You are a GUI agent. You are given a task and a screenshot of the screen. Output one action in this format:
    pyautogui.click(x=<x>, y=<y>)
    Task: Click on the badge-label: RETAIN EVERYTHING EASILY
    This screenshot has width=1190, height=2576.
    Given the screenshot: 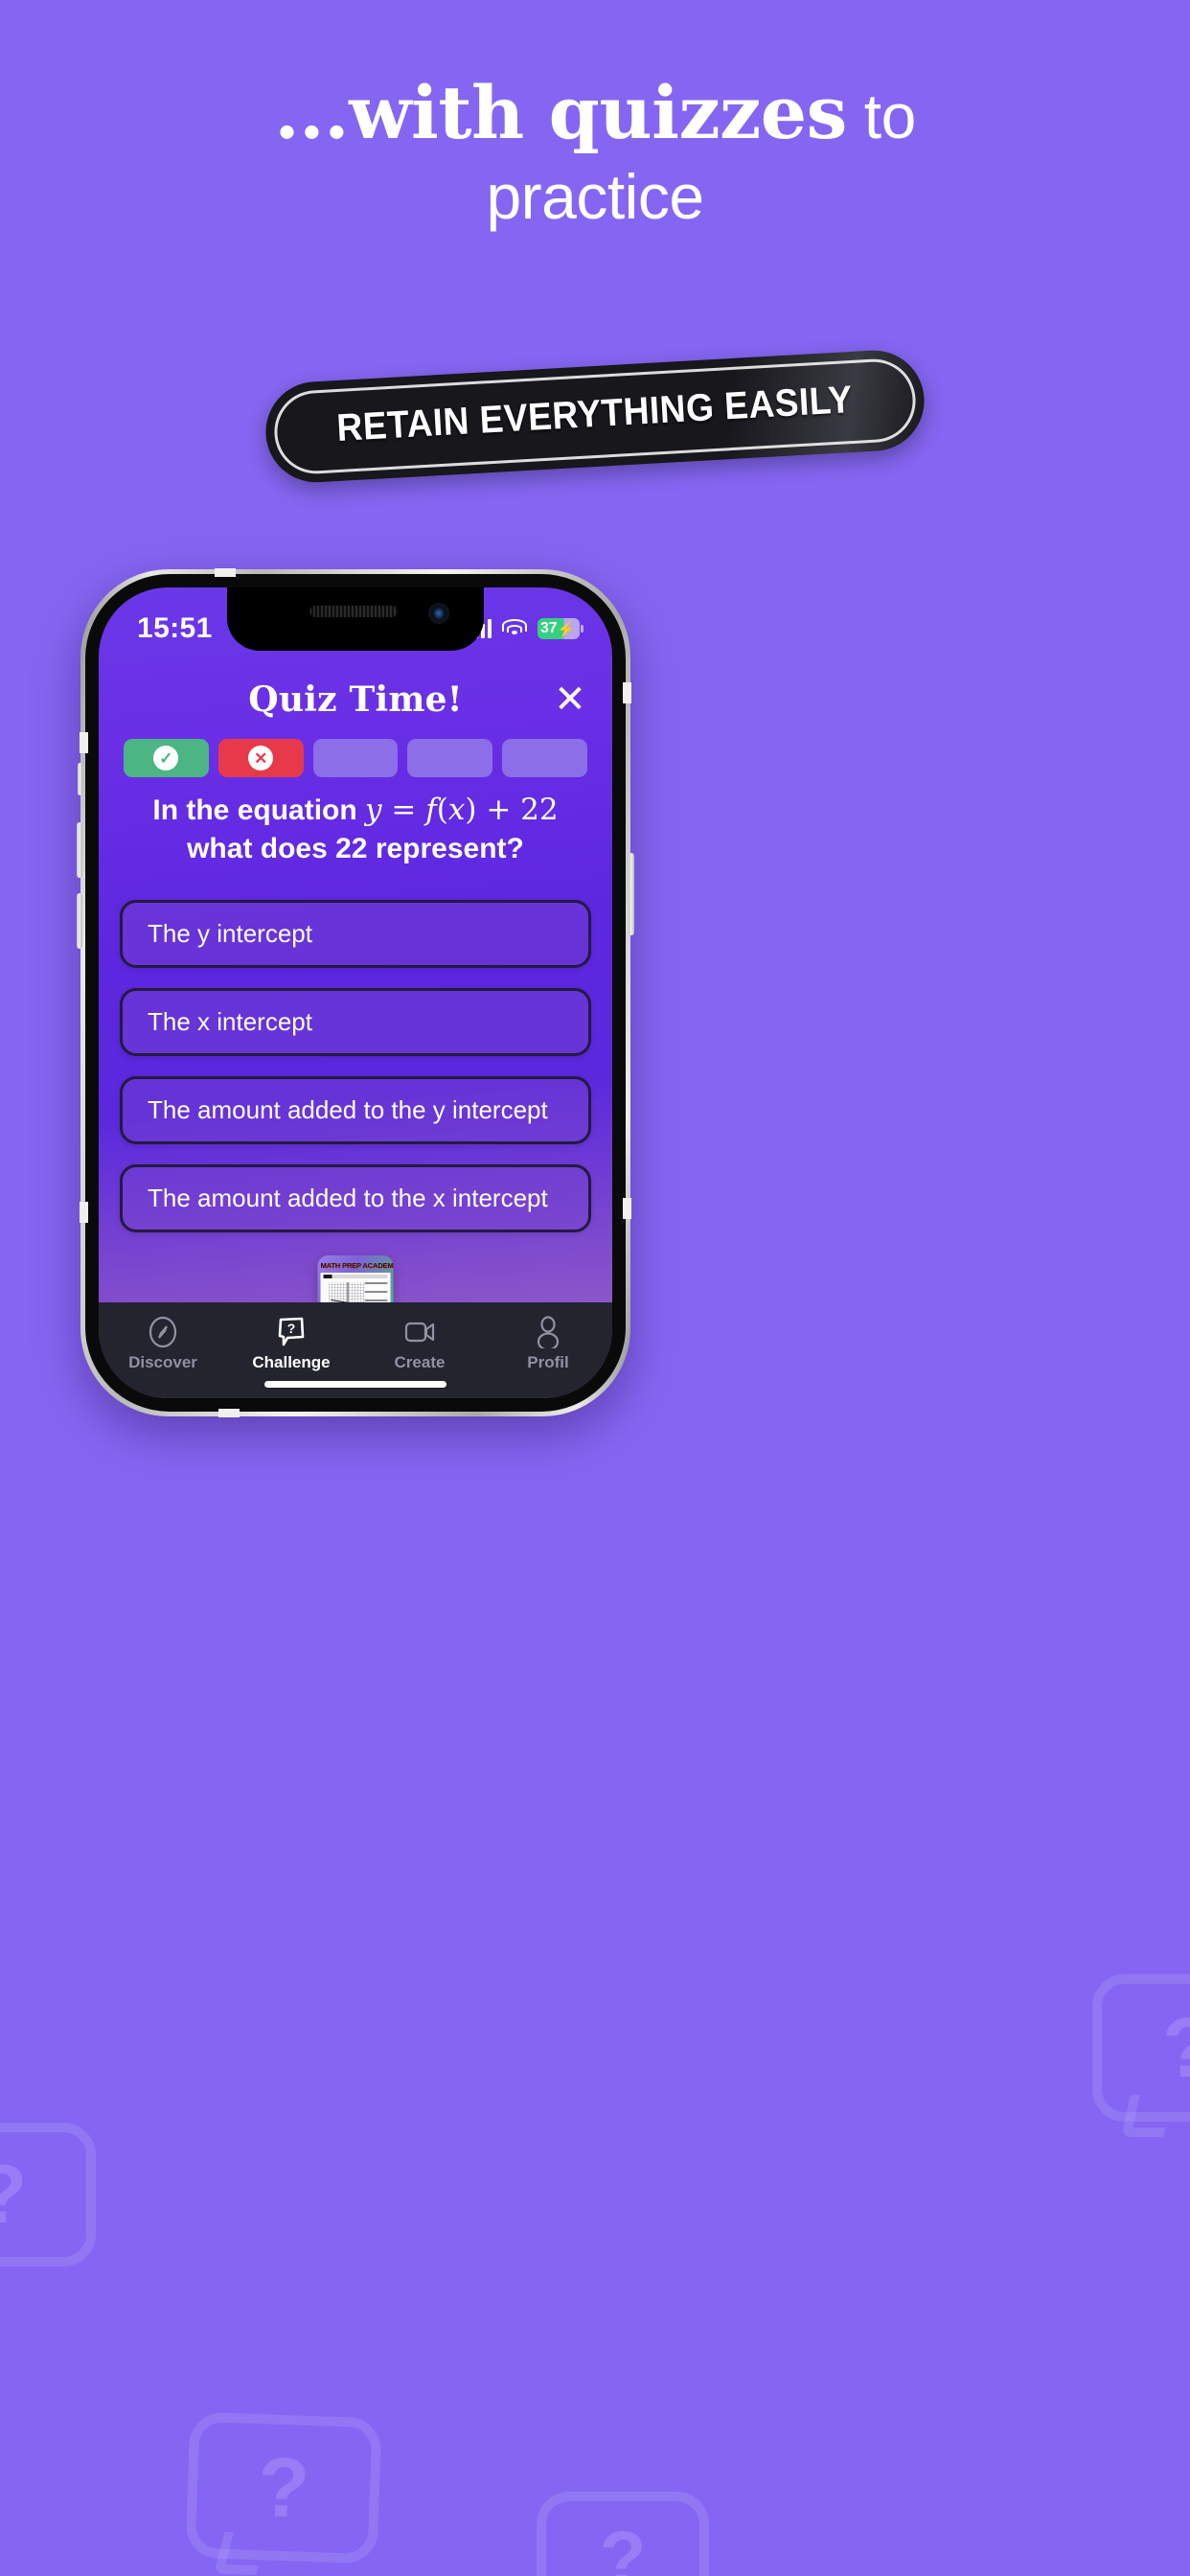 What is the action you would take?
    pyautogui.click(x=595, y=414)
    